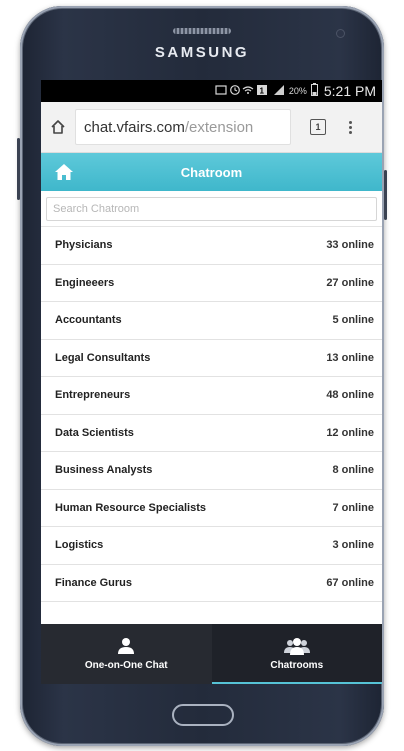 This screenshot has width=404, height=751. Describe the element at coordinates (202, 52) in the screenshot. I see `device-brand: SAMSUNG` at that location.